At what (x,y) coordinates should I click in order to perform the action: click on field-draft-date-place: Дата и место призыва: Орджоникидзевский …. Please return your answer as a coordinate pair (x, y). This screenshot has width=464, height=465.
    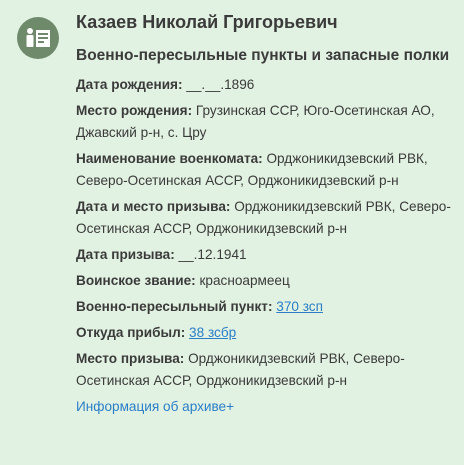
    Looking at the image, I should click on (266, 218).